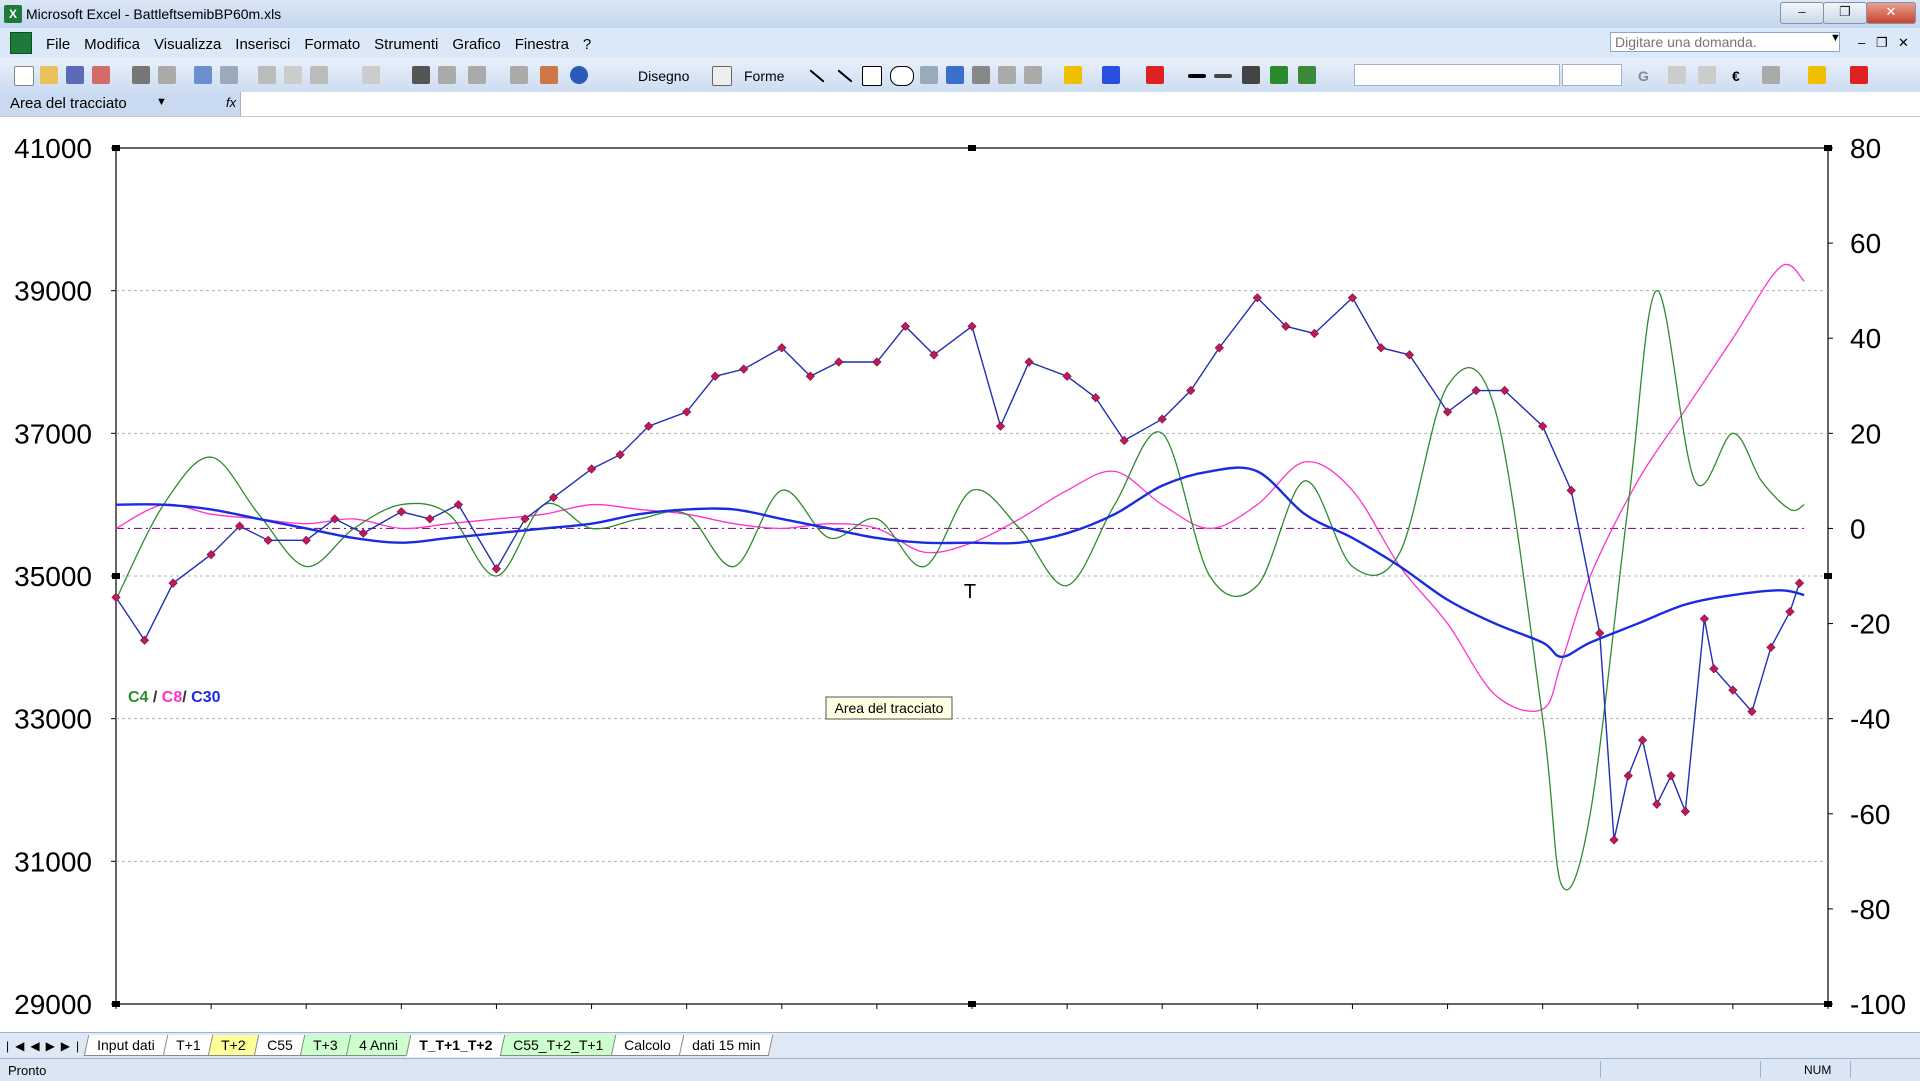 The width and height of the screenshot is (1920, 1081). I want to click on y-left-tick-label: 31000, so click(53, 861).